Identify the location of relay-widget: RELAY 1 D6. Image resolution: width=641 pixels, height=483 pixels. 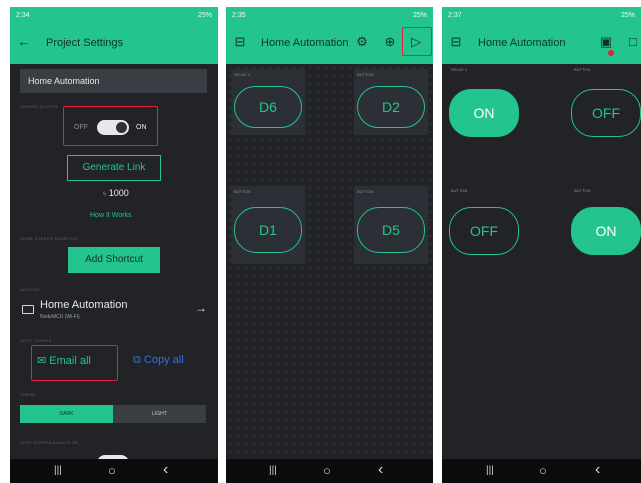
(268, 102).